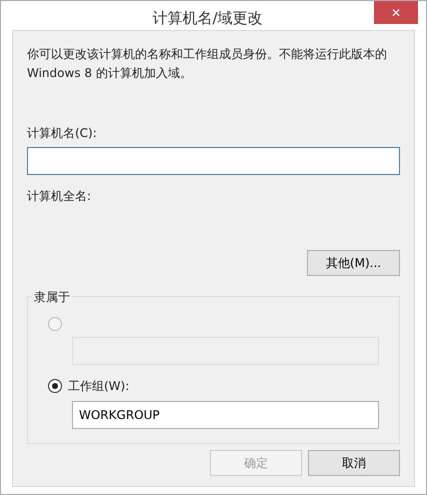 The width and height of the screenshot is (427, 495). What do you see at coordinates (354, 463) in the screenshot?
I see `cancel-button: 取消` at bounding box center [354, 463].